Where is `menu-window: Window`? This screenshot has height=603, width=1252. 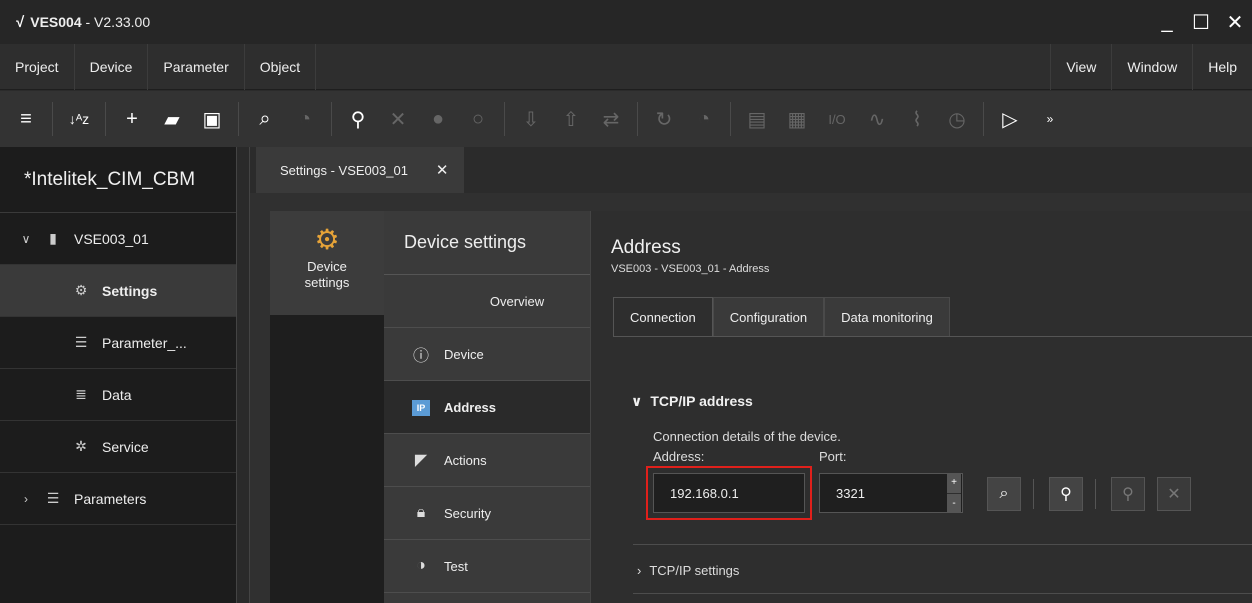 menu-window: Window is located at coordinates (1151, 66).